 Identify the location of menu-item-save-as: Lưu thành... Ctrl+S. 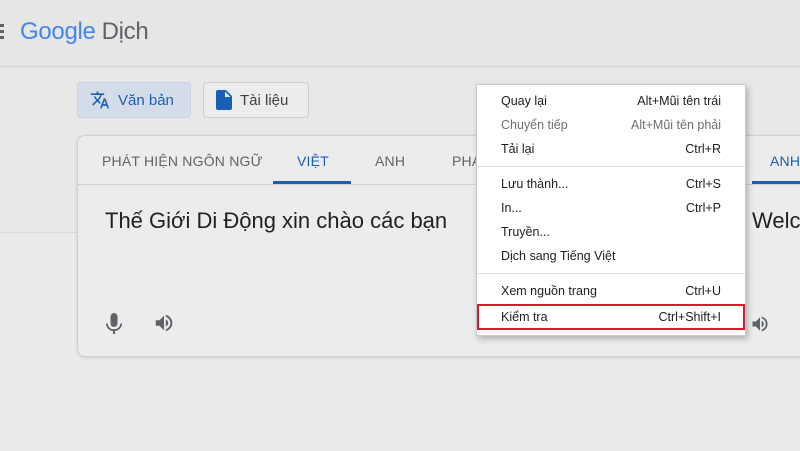
(611, 184).